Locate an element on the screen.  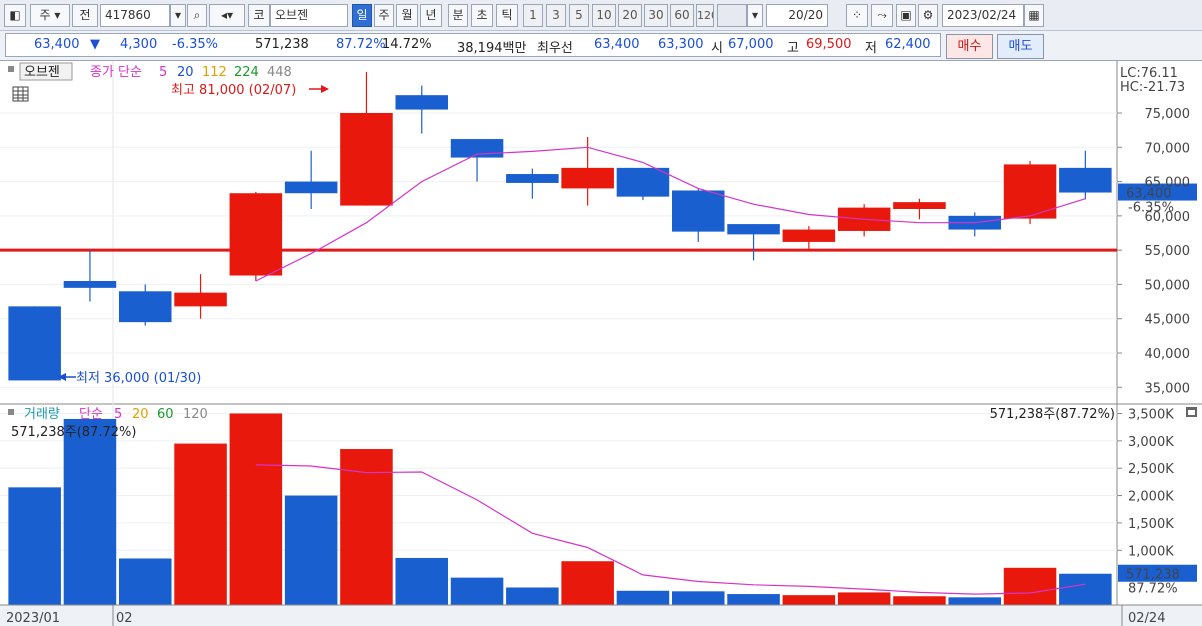
period-year: 년 is located at coordinates (431, 15).